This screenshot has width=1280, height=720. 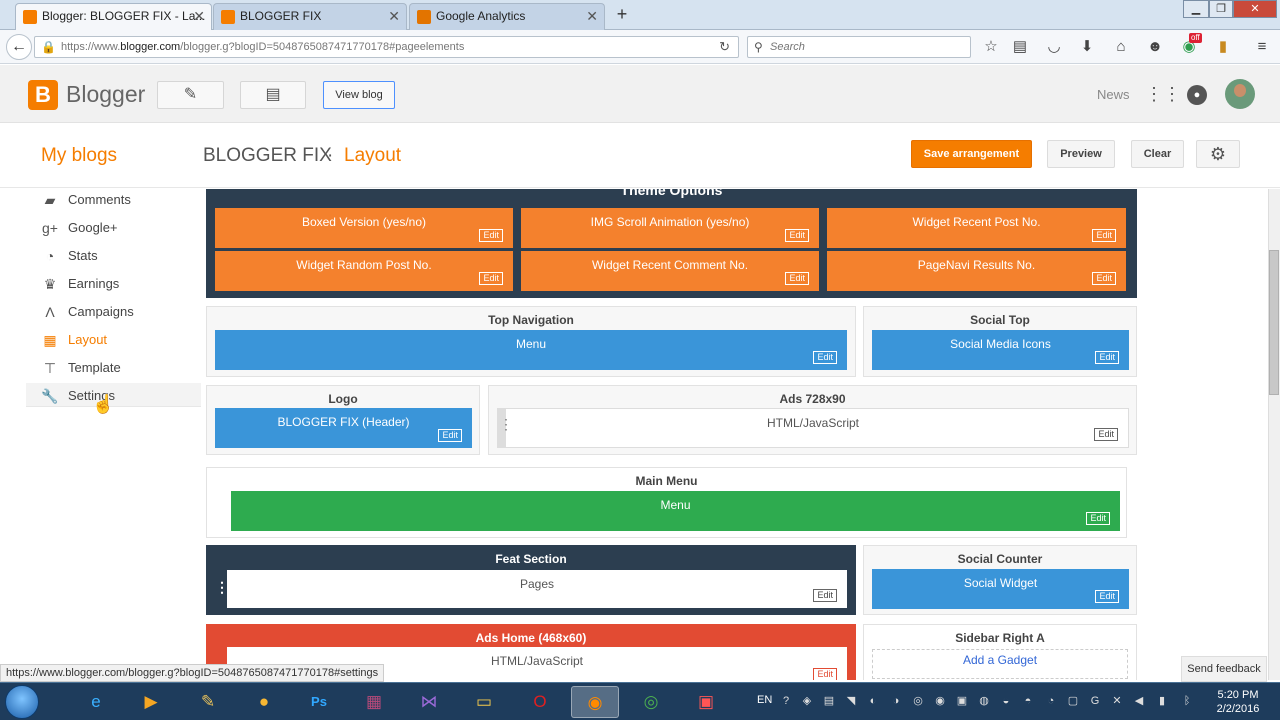 I want to click on posts-list-button: ▤, so click(x=273, y=95).